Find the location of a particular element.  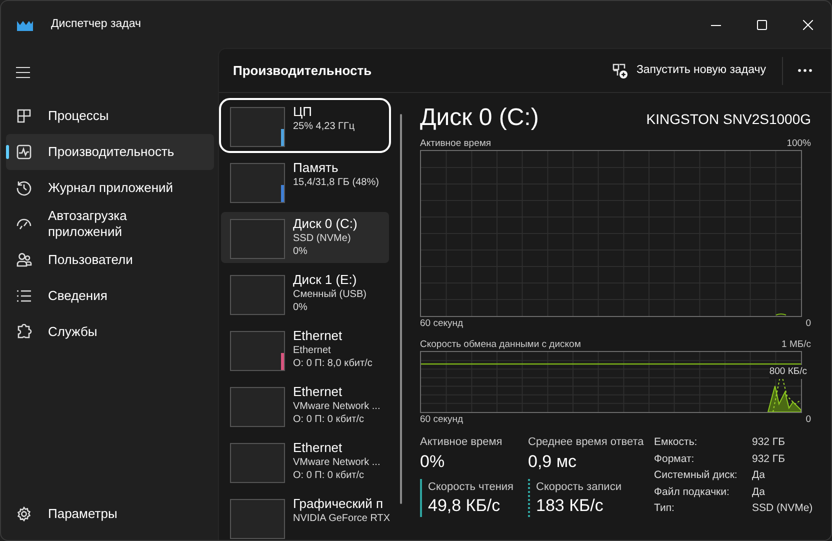

window-title: Диспетчер задач is located at coordinates (96, 24).